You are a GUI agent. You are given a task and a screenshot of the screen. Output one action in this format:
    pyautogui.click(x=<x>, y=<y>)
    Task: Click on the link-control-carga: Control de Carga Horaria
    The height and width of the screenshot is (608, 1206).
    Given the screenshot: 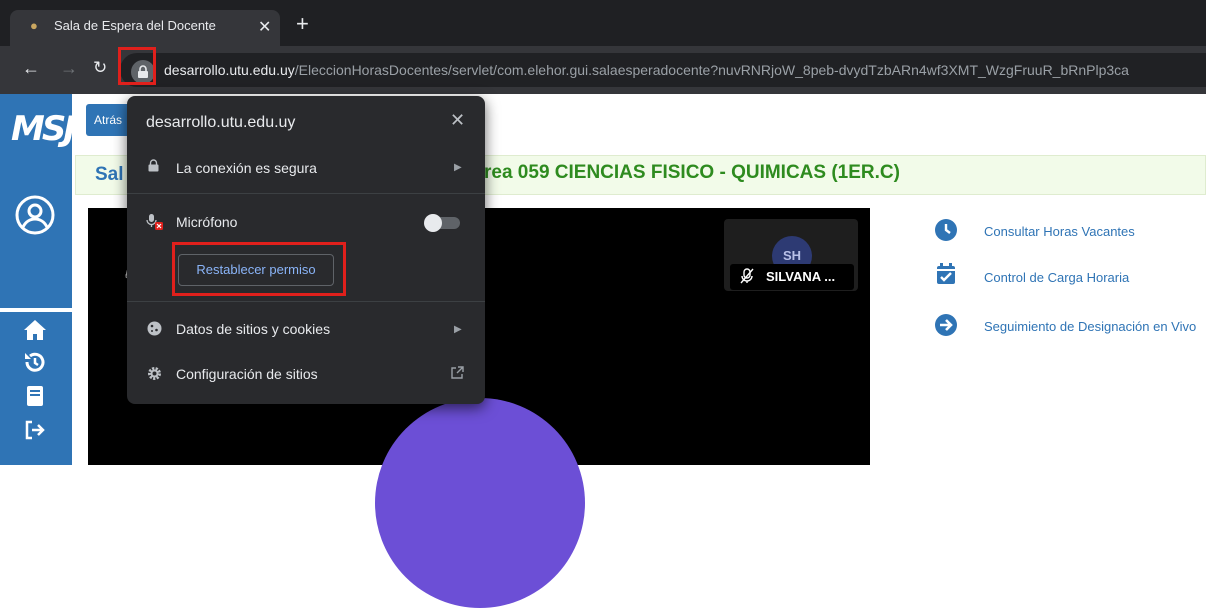 What is the action you would take?
    pyautogui.click(x=1056, y=277)
    